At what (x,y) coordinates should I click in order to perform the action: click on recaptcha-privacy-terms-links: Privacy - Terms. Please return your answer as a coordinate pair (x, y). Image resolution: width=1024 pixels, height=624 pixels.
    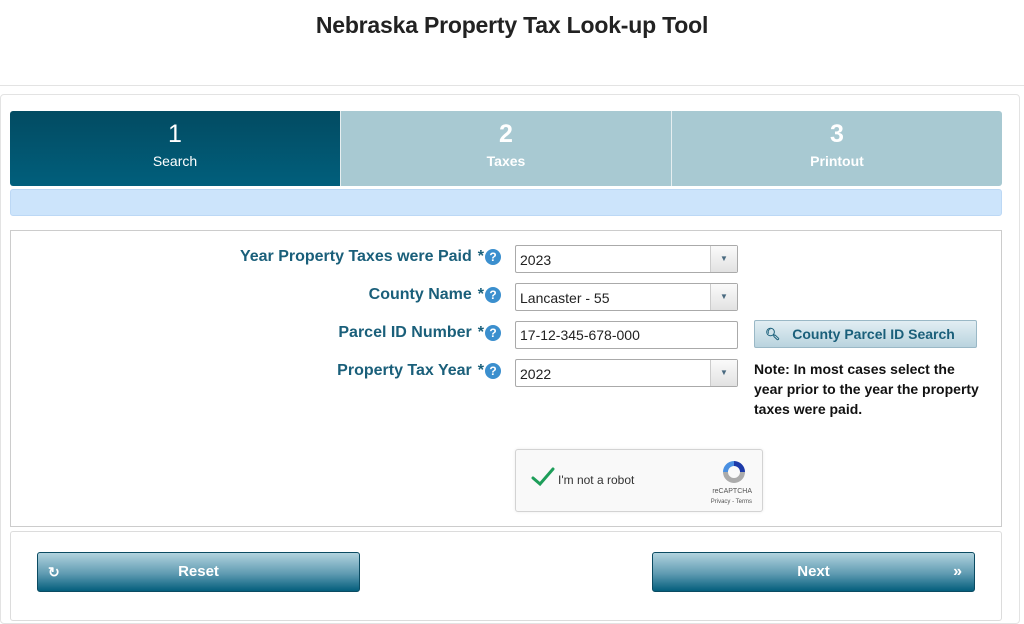
    Looking at the image, I should click on (731, 502).